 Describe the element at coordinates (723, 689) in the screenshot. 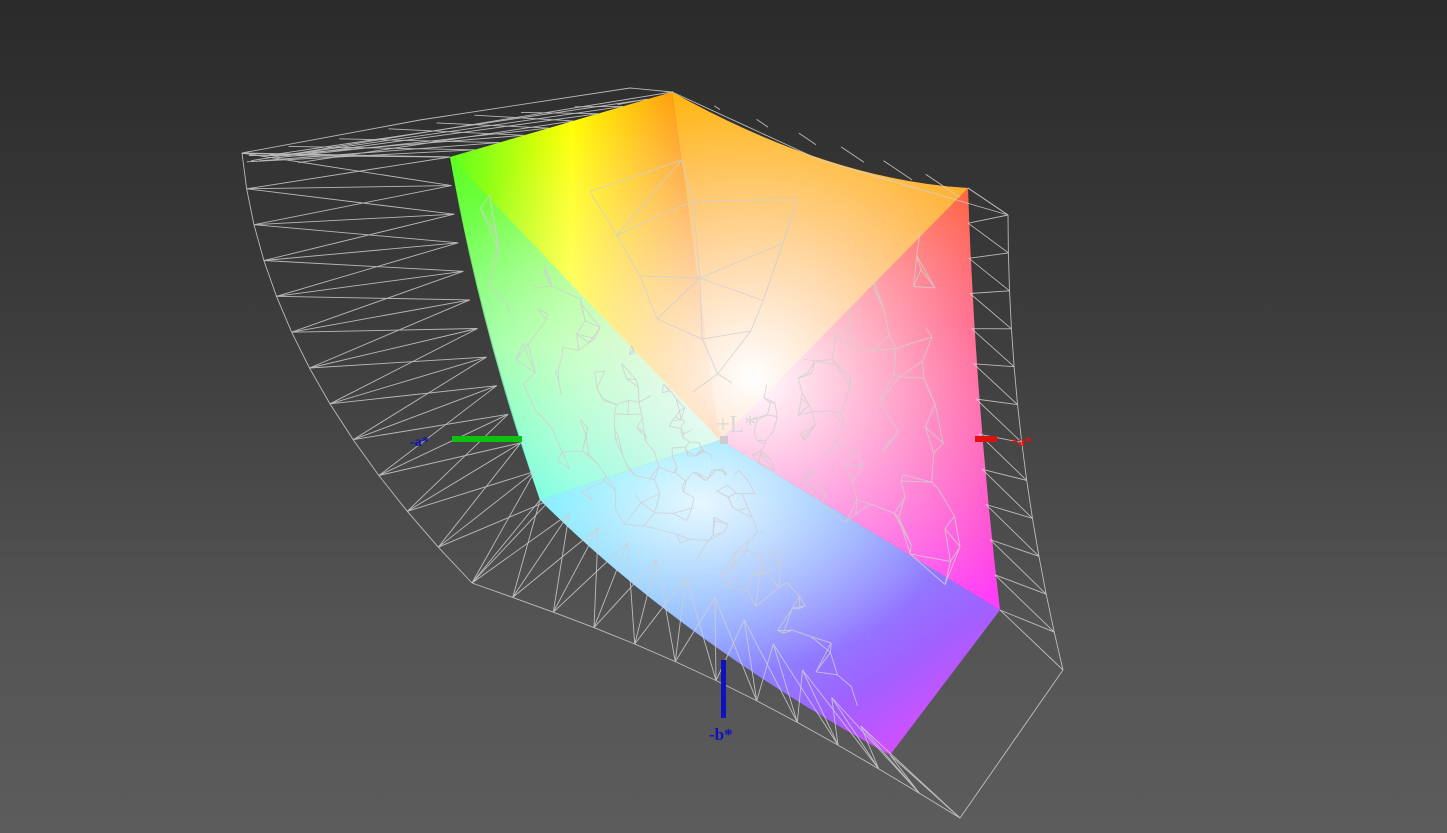

I see `axis-b-neg-bar` at that location.